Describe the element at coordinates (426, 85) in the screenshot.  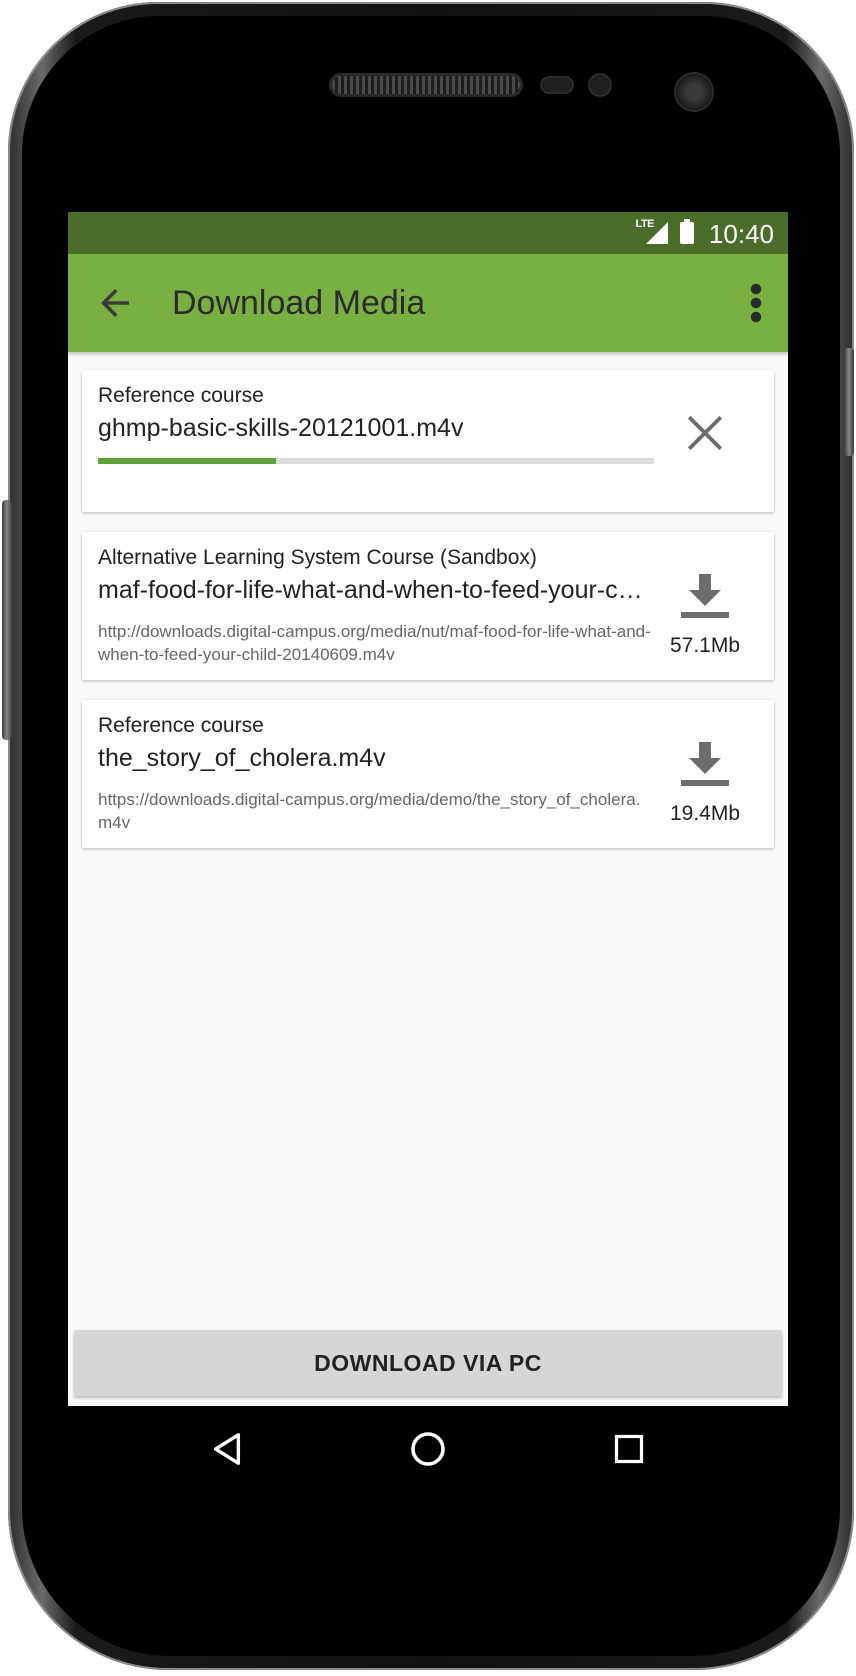
I see `earpiece-speaker` at that location.